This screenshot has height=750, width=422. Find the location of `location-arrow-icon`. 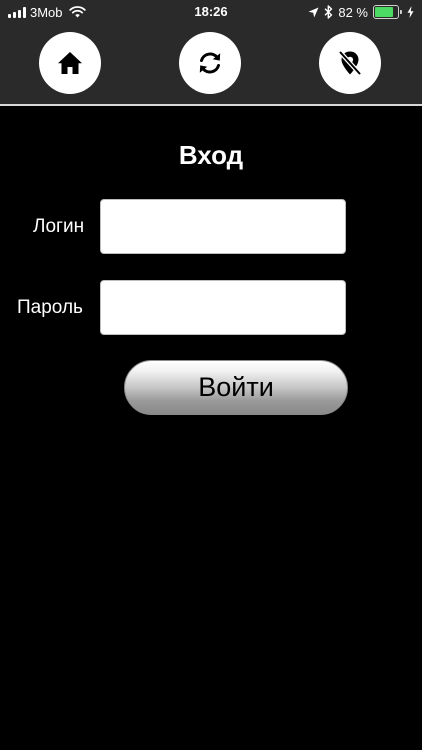

location-arrow-icon is located at coordinates (313, 12).